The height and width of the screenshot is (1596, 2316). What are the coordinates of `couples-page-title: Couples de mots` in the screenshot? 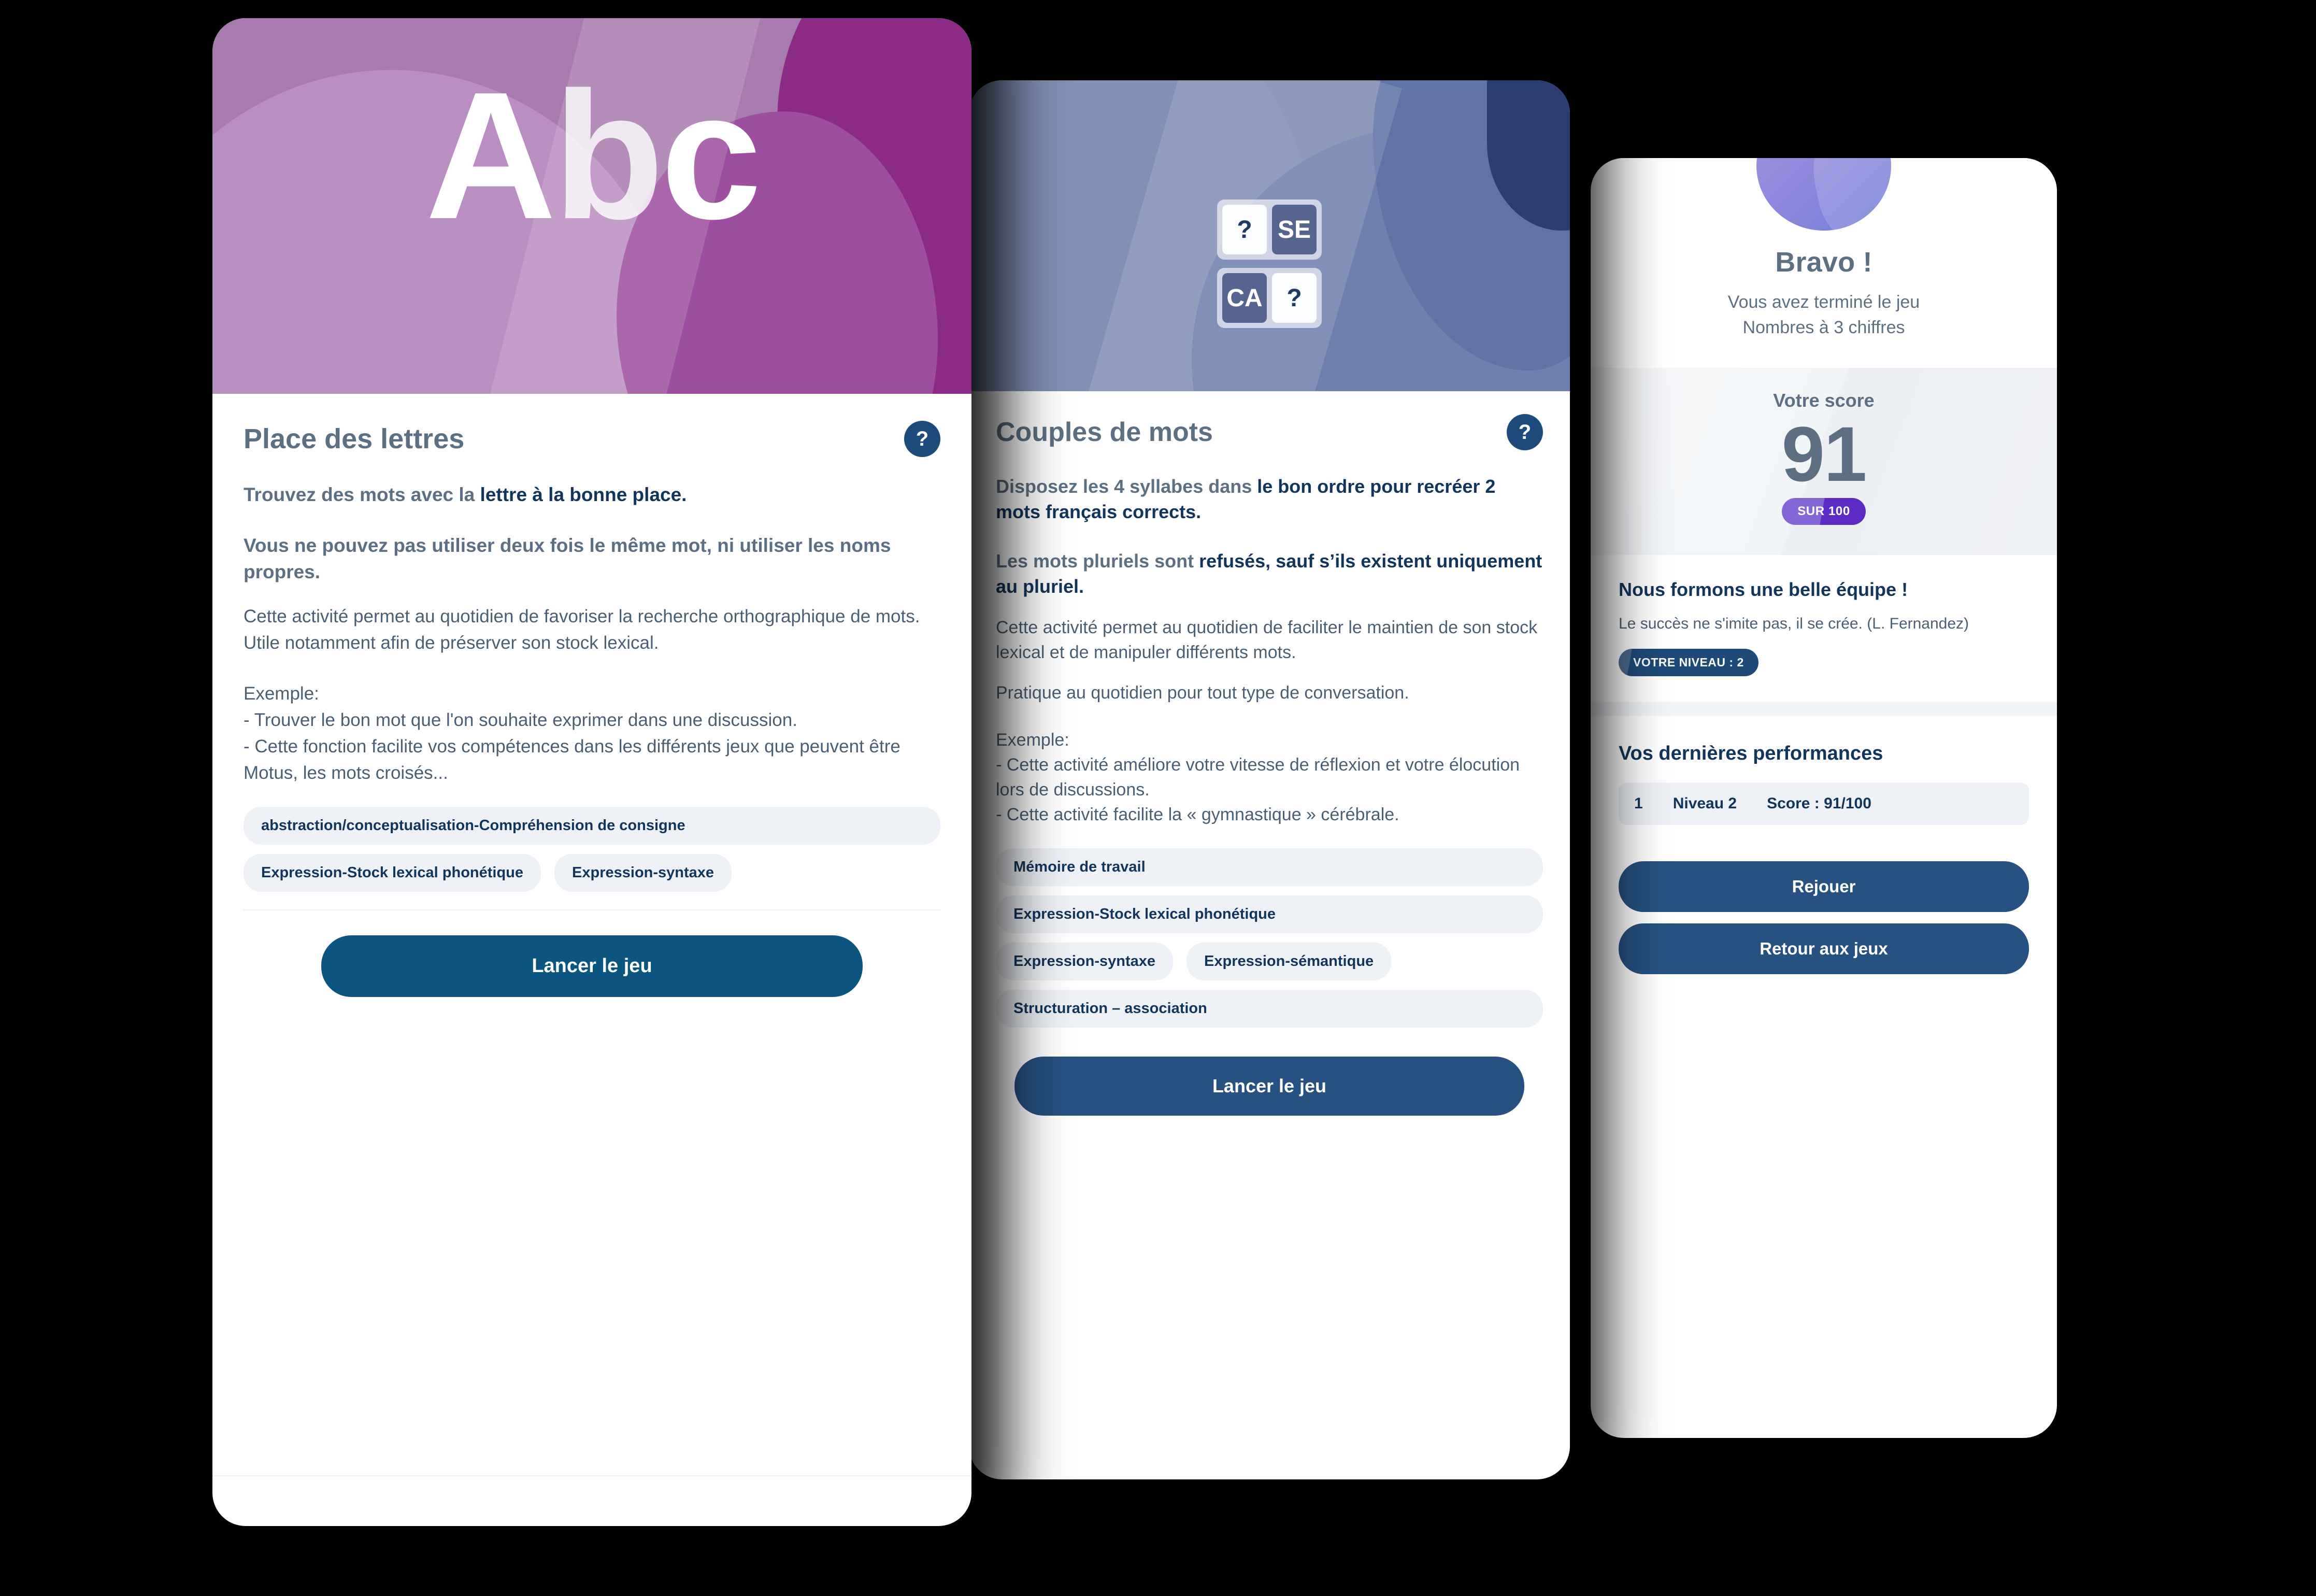 It's located at (1104, 432).